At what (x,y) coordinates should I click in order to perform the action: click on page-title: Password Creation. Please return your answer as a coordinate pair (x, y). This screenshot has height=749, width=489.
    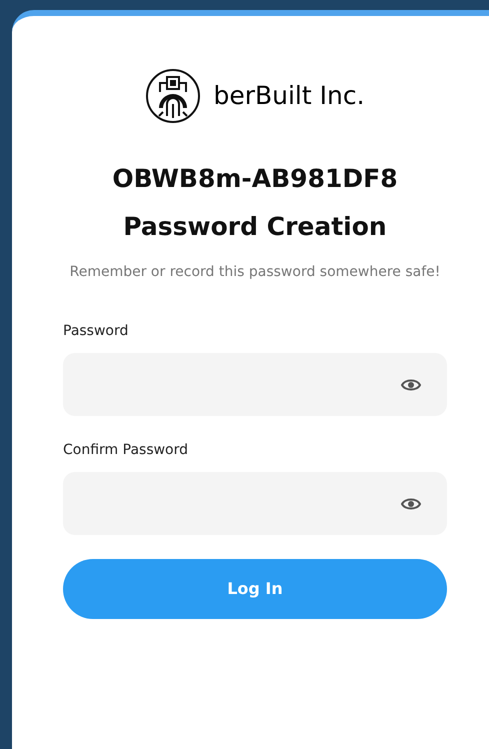
    Looking at the image, I should click on (255, 226).